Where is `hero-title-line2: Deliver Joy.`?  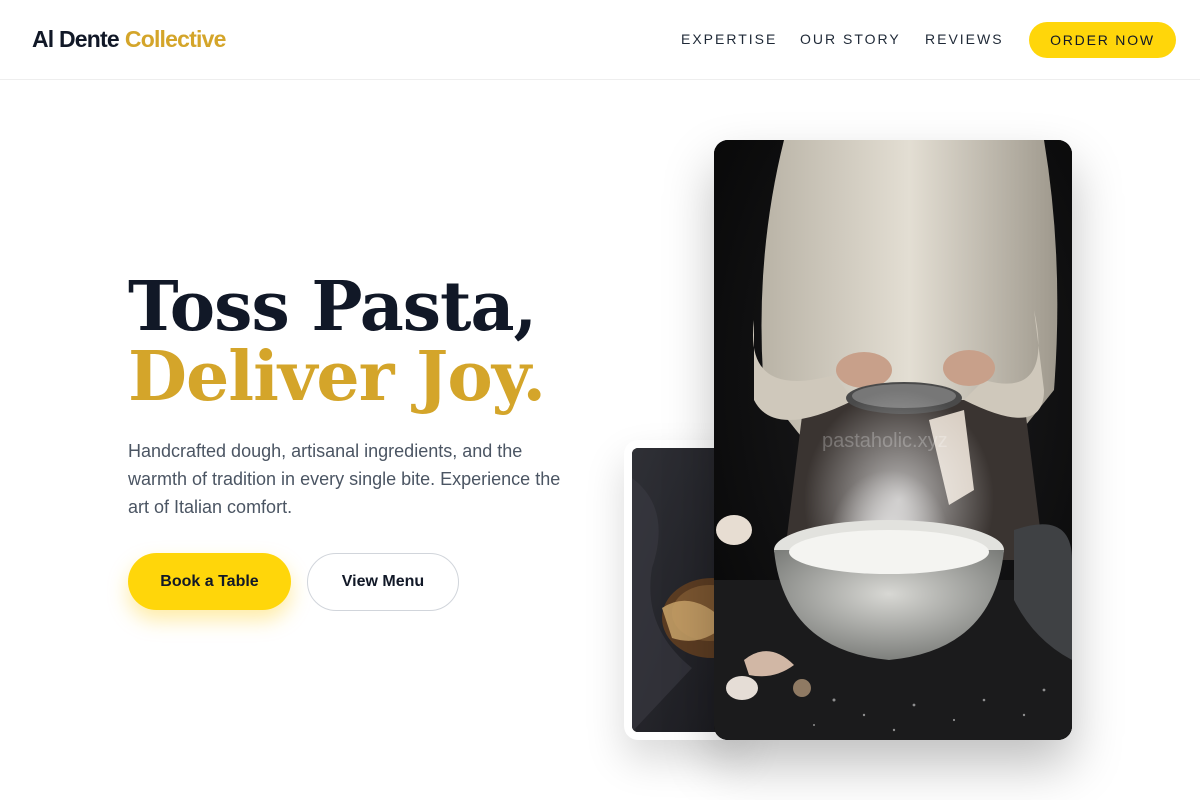 hero-title-line2: Deliver Joy. is located at coordinates (337, 377).